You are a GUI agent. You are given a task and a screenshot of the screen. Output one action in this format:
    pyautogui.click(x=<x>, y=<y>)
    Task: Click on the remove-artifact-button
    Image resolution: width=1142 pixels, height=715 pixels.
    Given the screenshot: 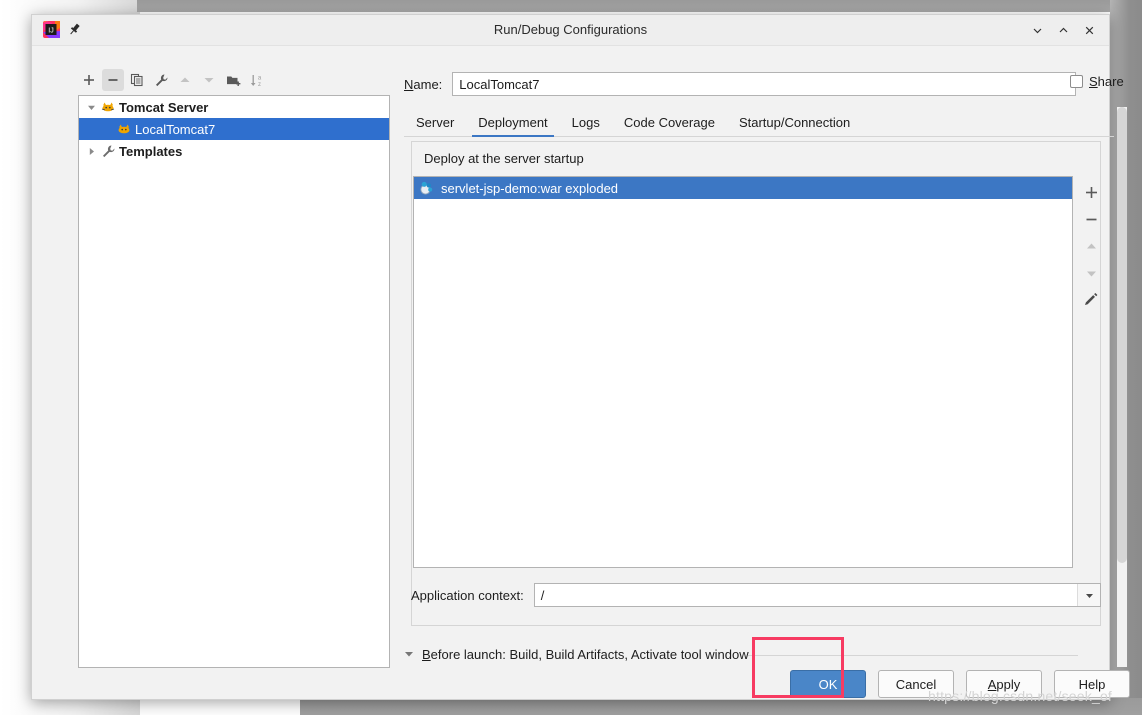 What is the action you would take?
    pyautogui.click(x=1091, y=219)
    